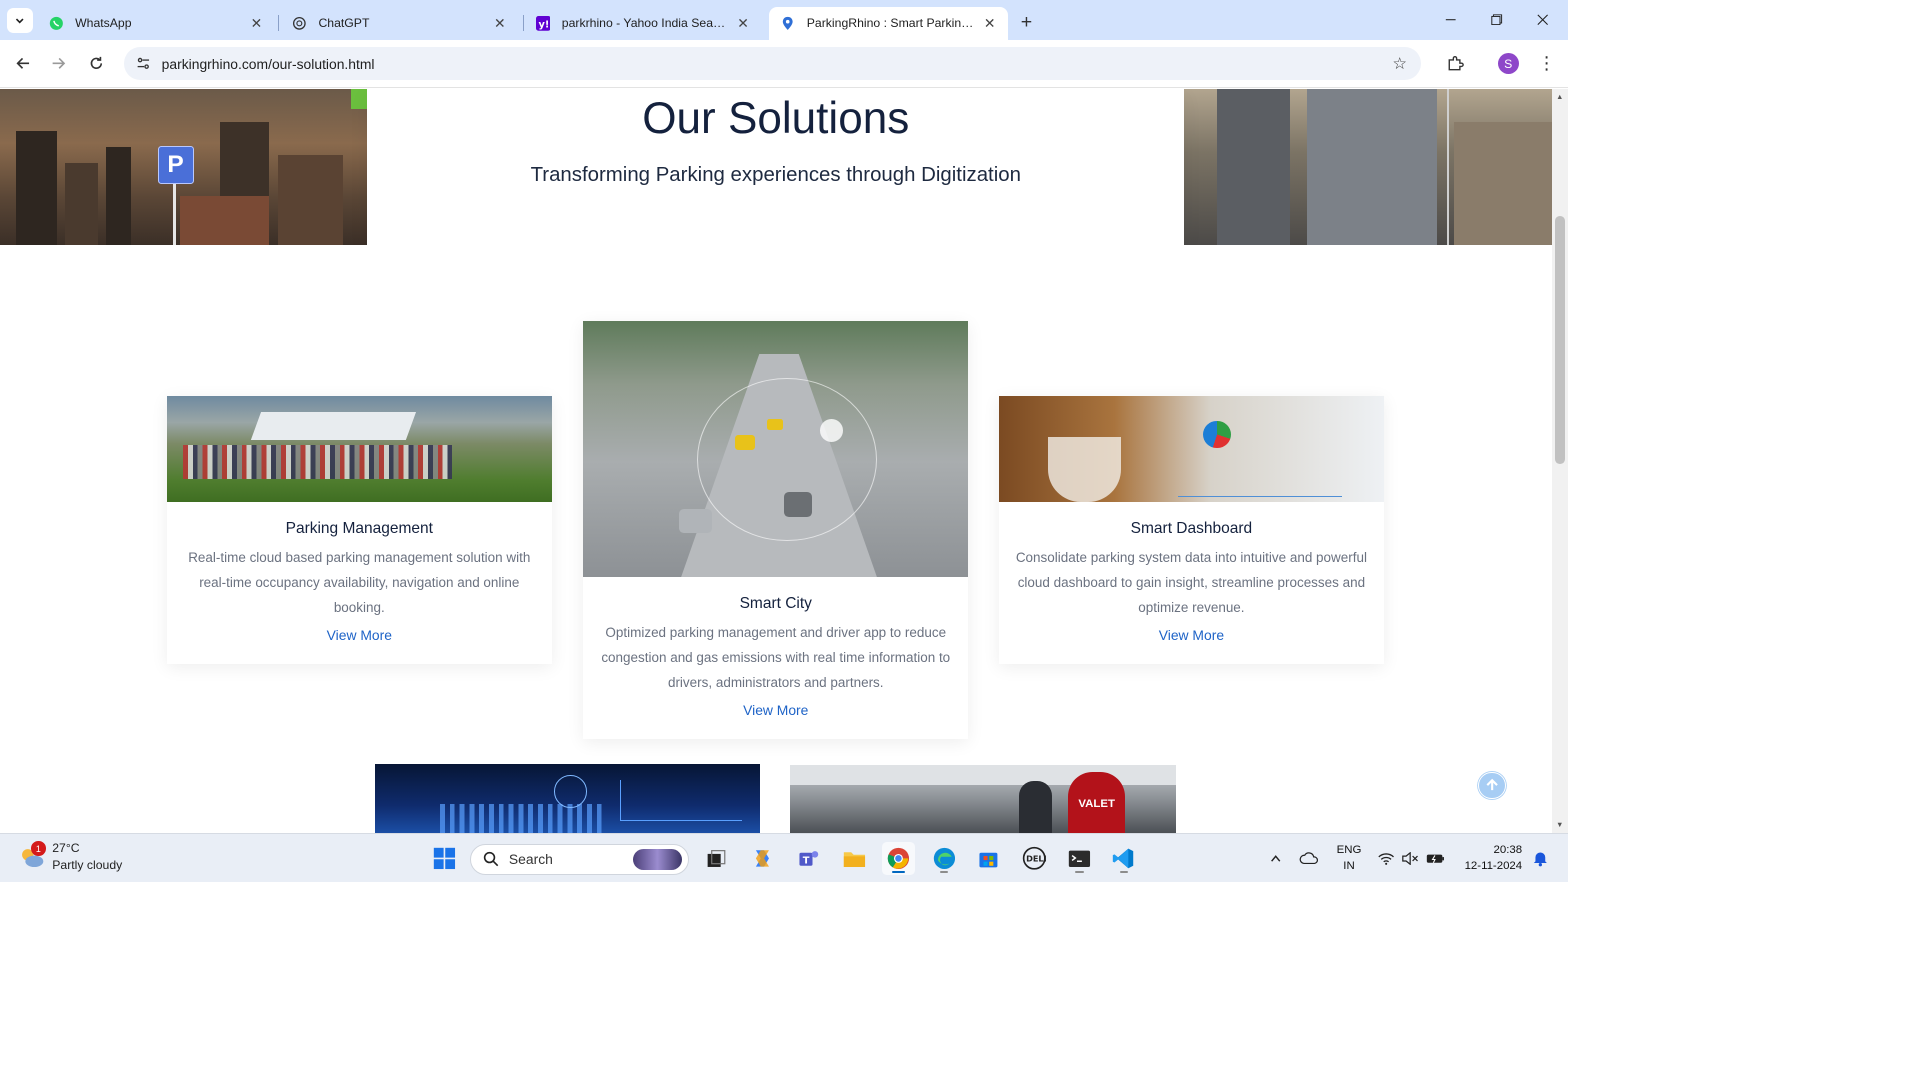  I want to click on svg-text: T, so click(806, 860).